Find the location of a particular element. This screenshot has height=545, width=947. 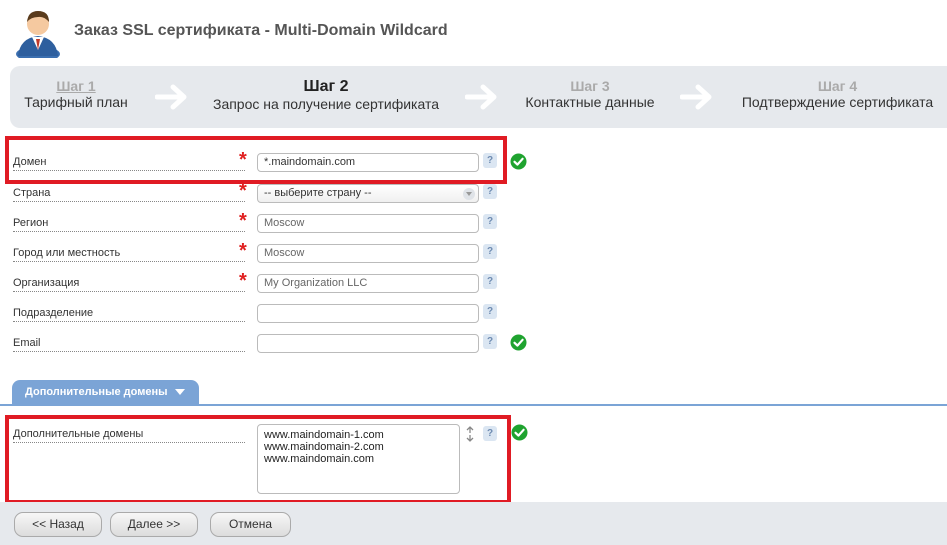

additional-domains-tab-label: Дополнительные домены is located at coordinates (96, 392).